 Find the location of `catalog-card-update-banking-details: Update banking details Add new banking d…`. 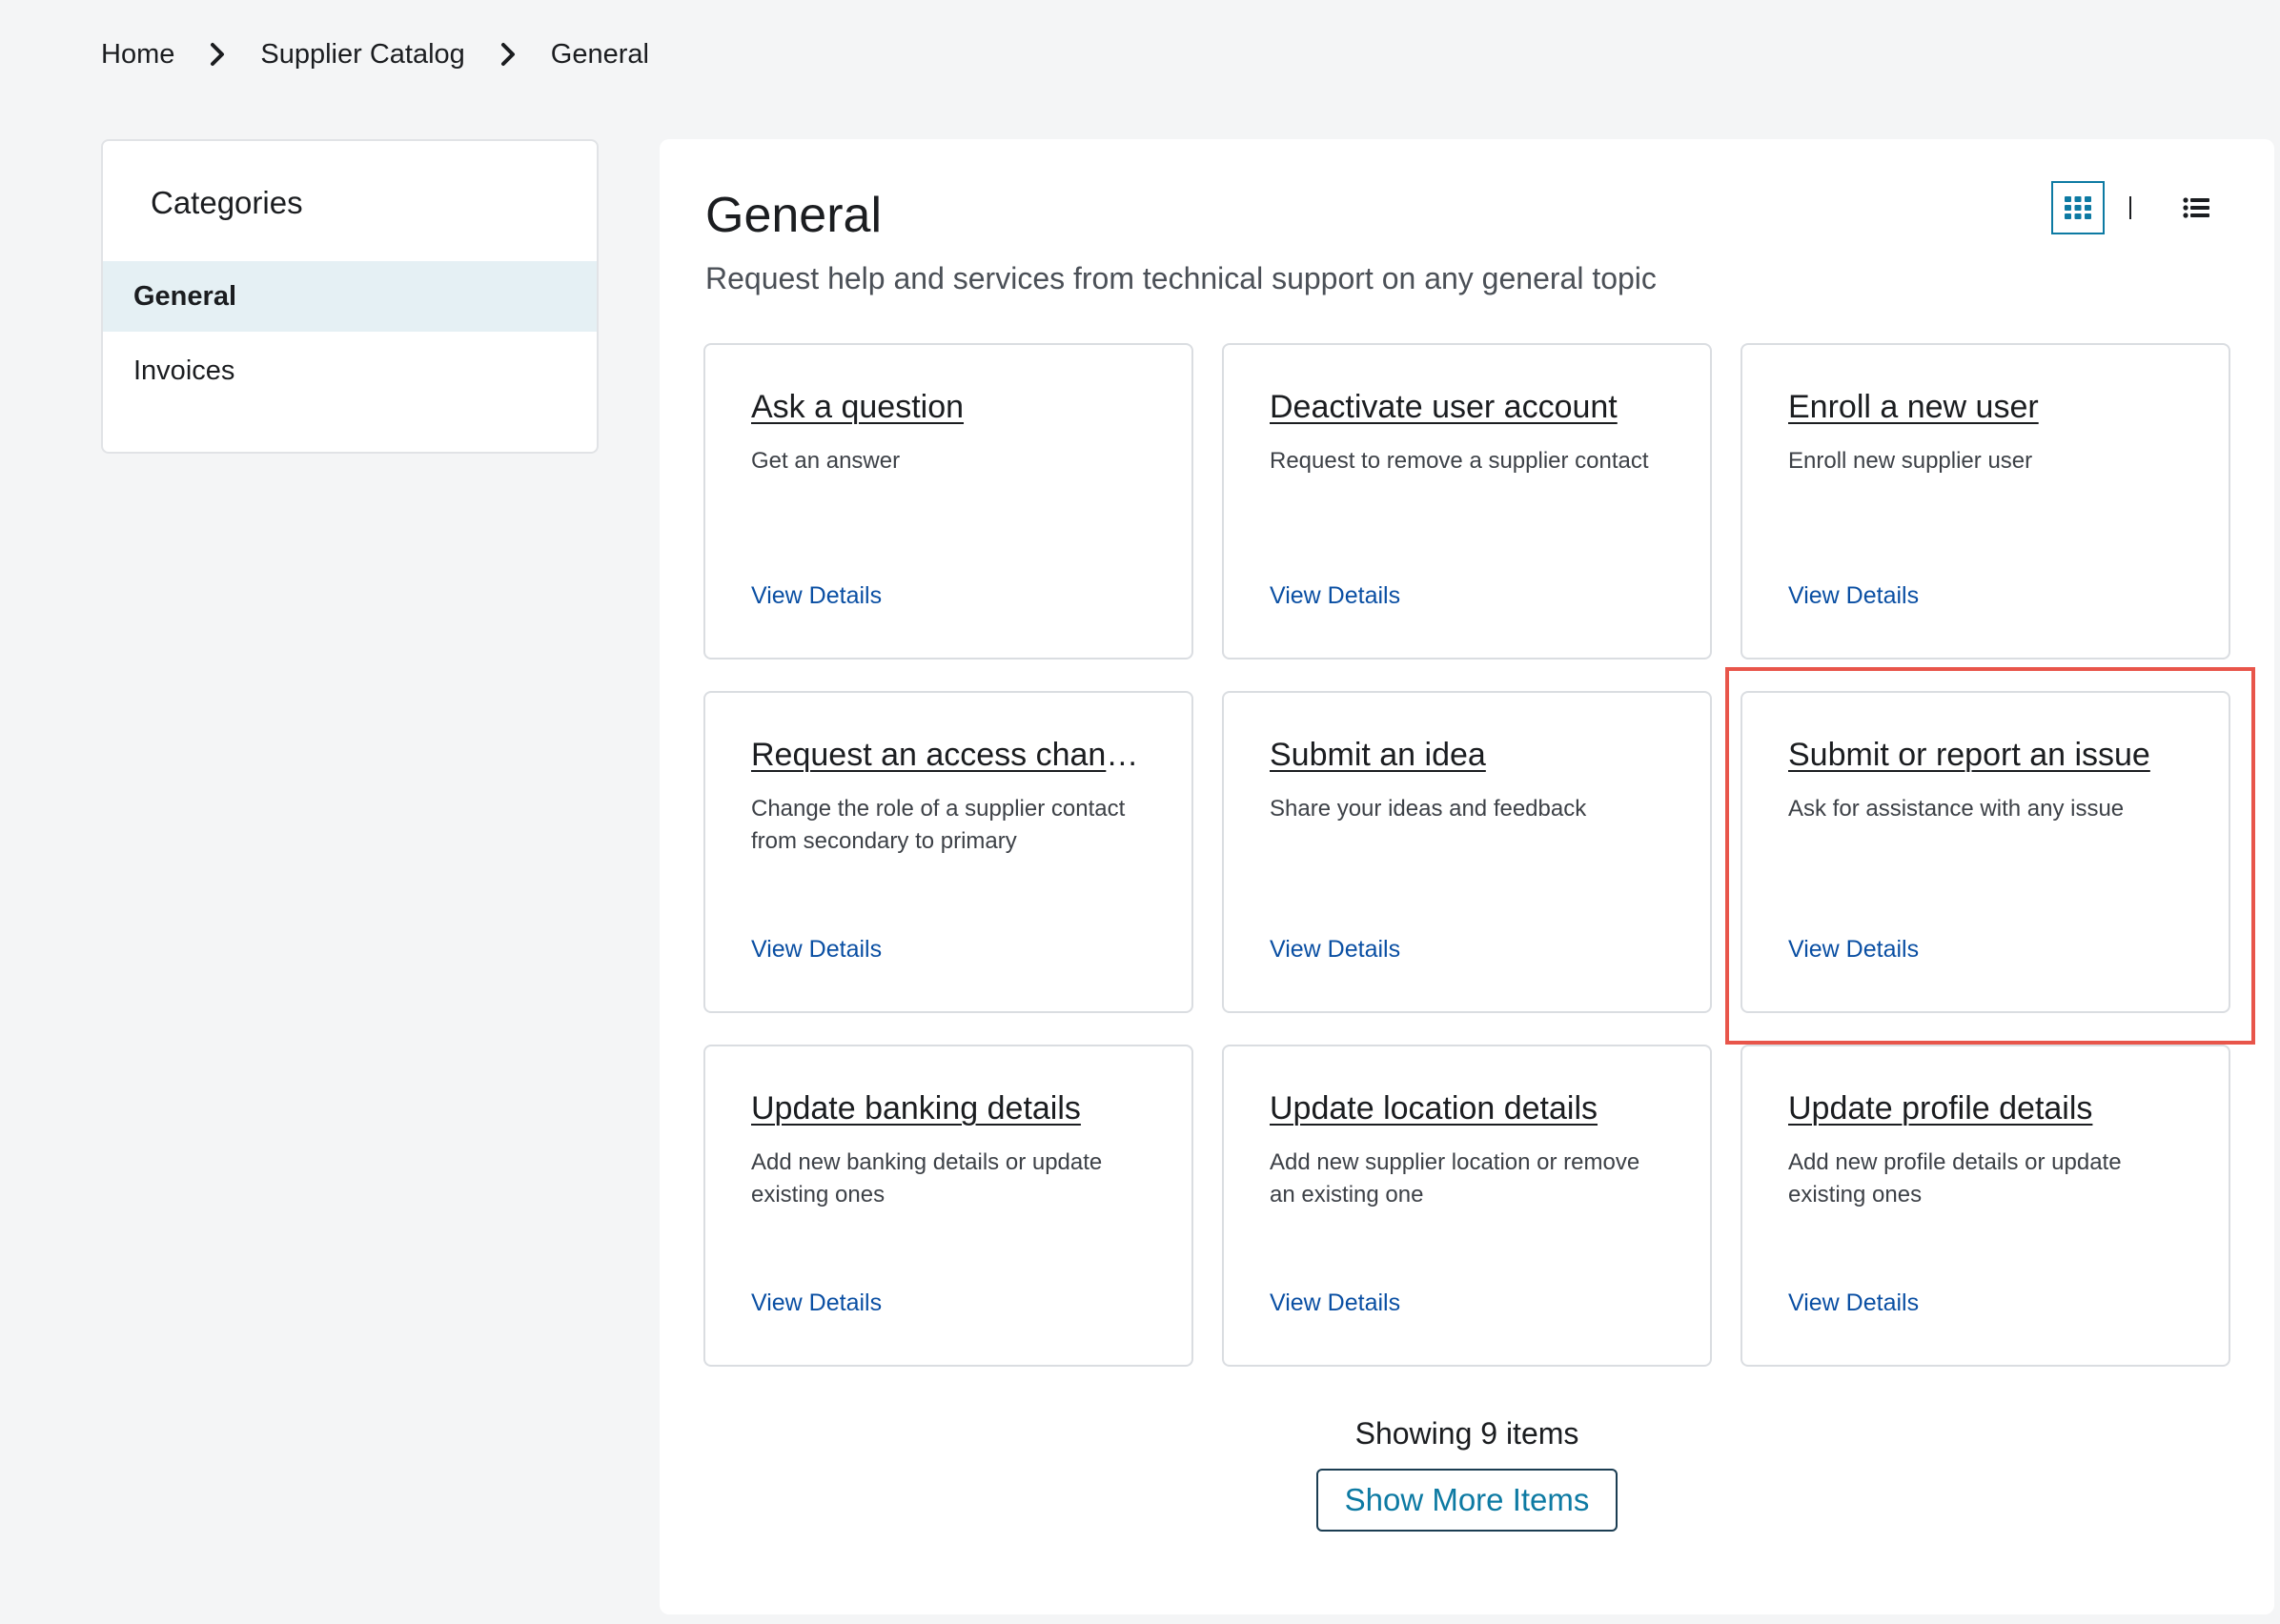

catalog-card-update-banking-details: Update banking details Add new banking d… is located at coordinates (948, 1206).